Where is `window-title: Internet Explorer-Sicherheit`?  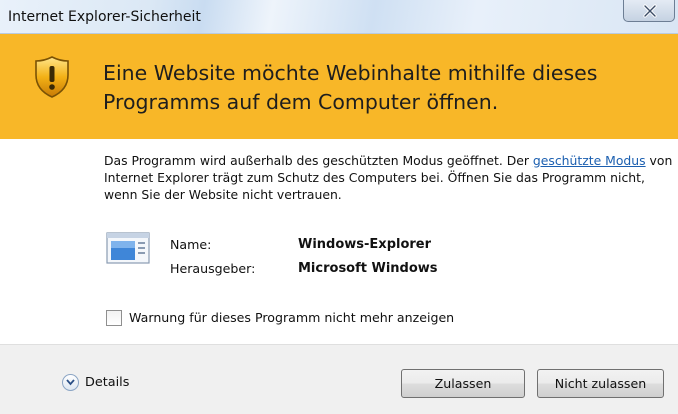
window-title: Internet Explorer-Sicherheit is located at coordinates (104, 17).